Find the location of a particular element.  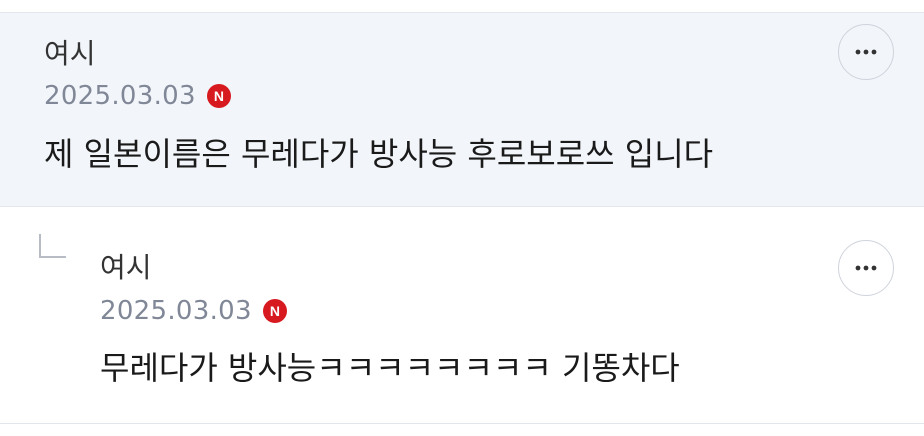

reply-date: 2025.03.03 is located at coordinates (176, 311).